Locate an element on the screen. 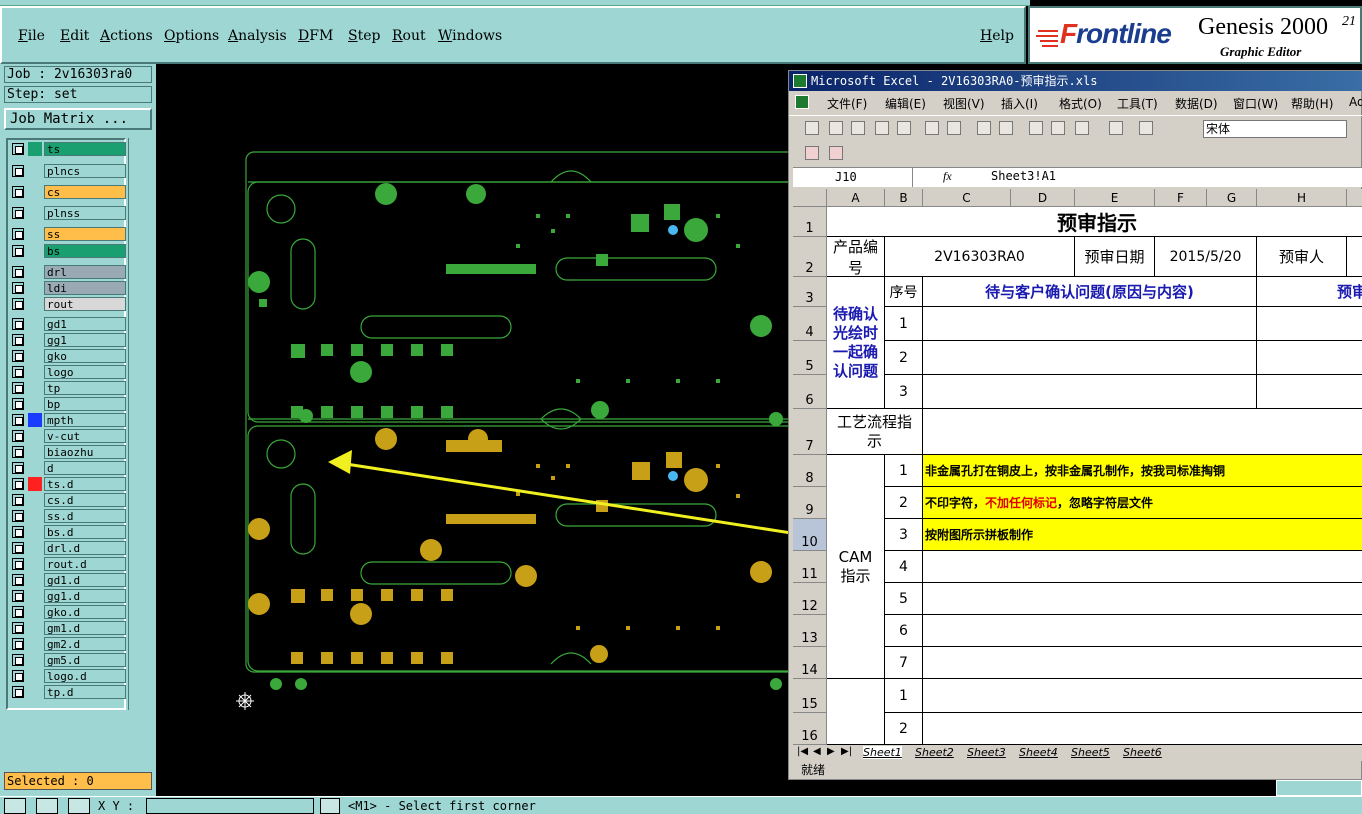 The height and width of the screenshot is (814, 1362). layer-row: gm5.d is located at coordinates (68, 660).